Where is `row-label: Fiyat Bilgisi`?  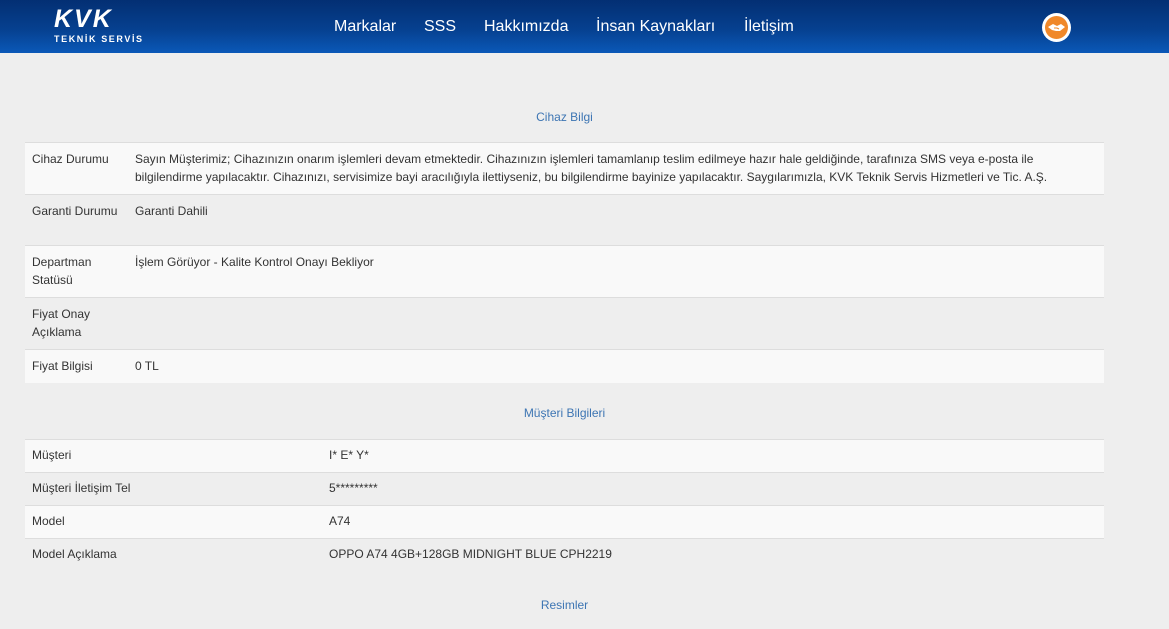
row-label: Fiyat Bilgisi is located at coordinates (76, 366).